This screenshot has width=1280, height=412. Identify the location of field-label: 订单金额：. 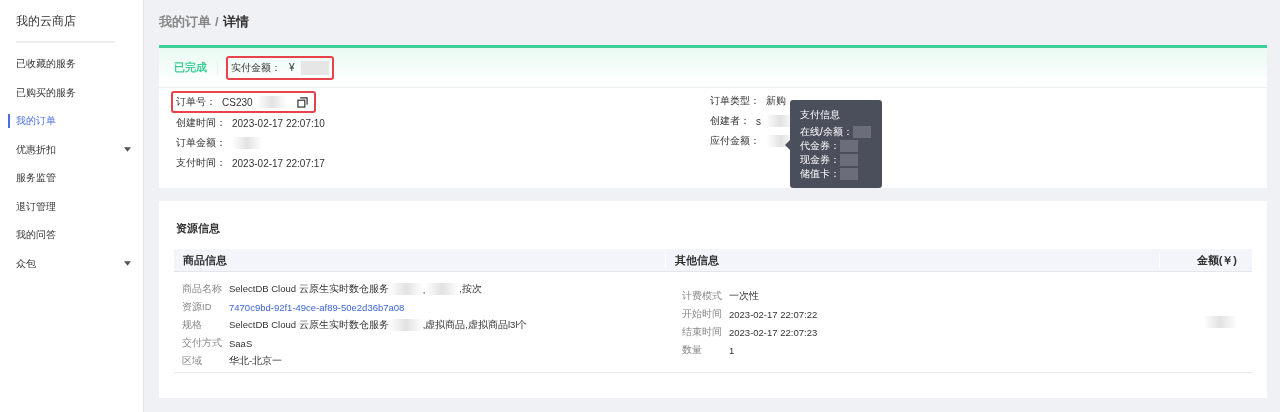
(201, 143).